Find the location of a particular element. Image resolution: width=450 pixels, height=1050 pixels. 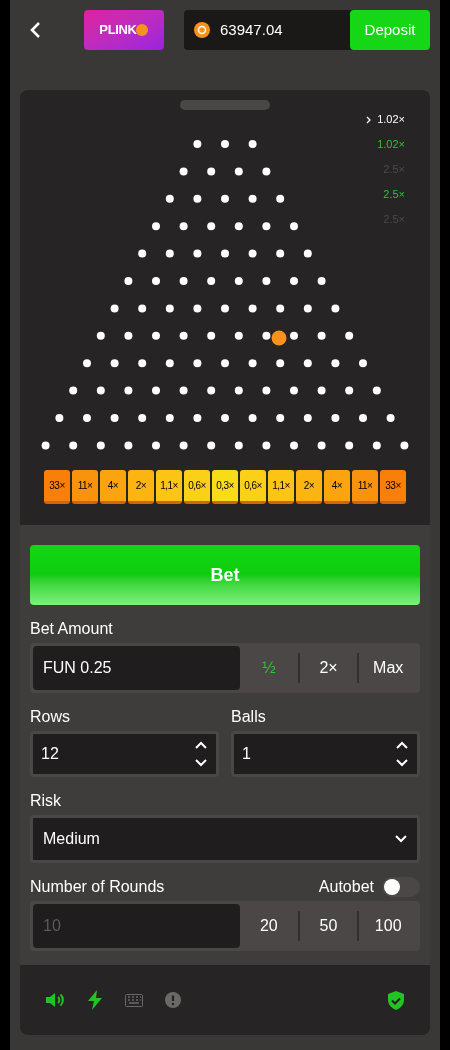

field-label: Rows is located at coordinates (50, 717).